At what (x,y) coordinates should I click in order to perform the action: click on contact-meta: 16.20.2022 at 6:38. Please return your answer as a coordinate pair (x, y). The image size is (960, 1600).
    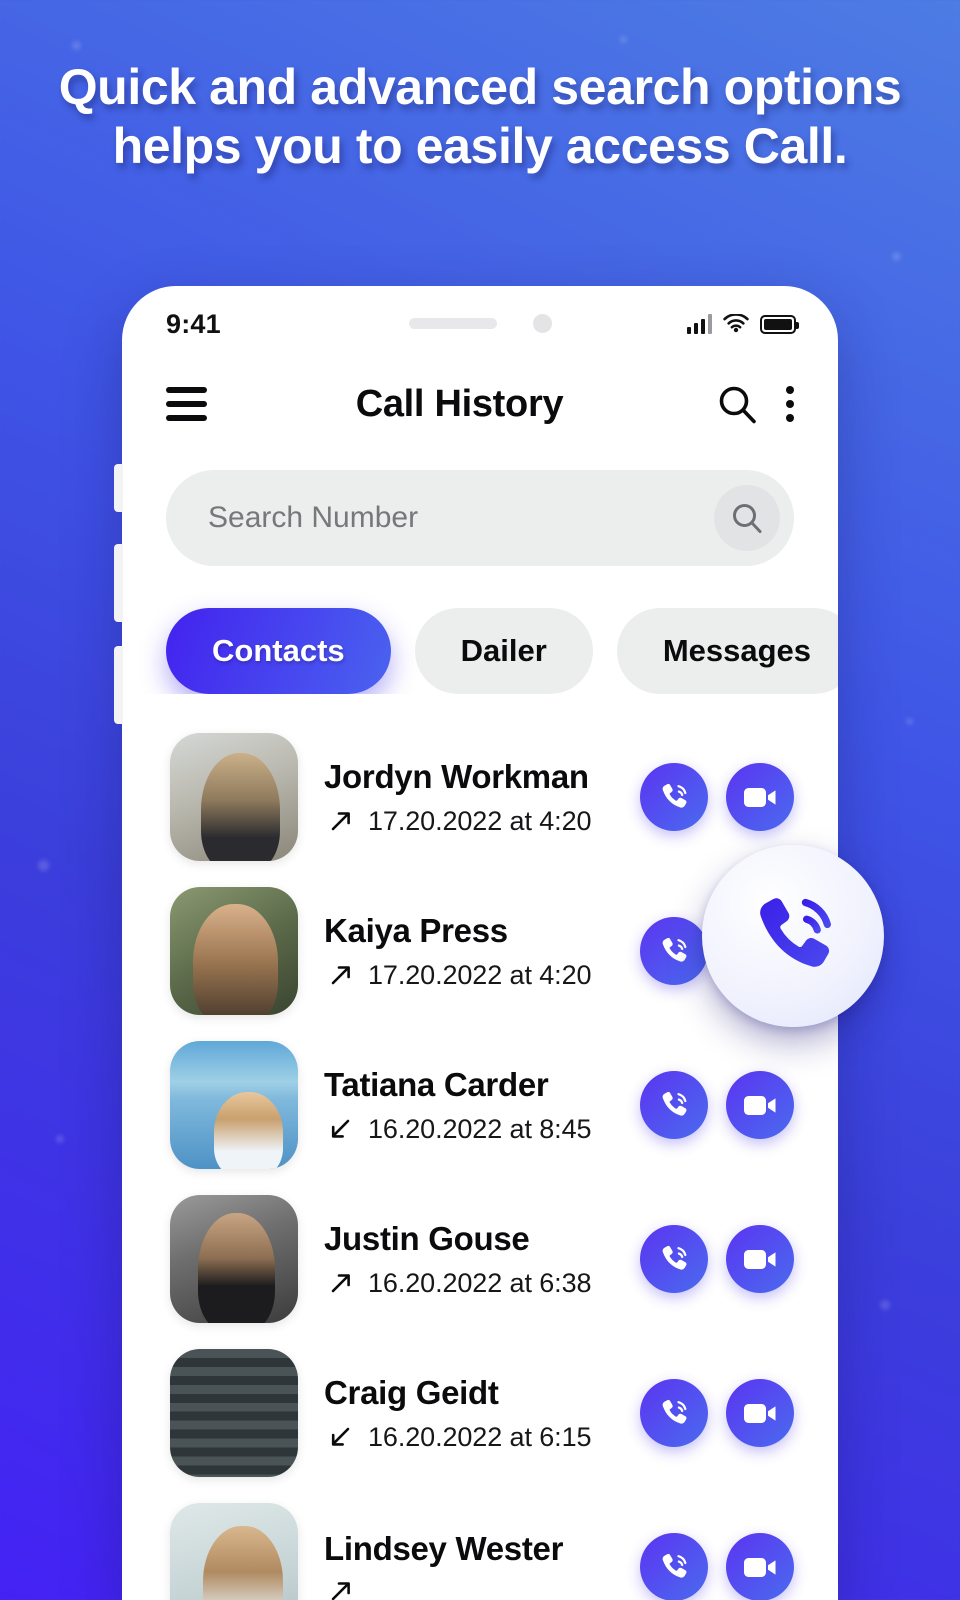
    Looking at the image, I should click on (482, 1283).